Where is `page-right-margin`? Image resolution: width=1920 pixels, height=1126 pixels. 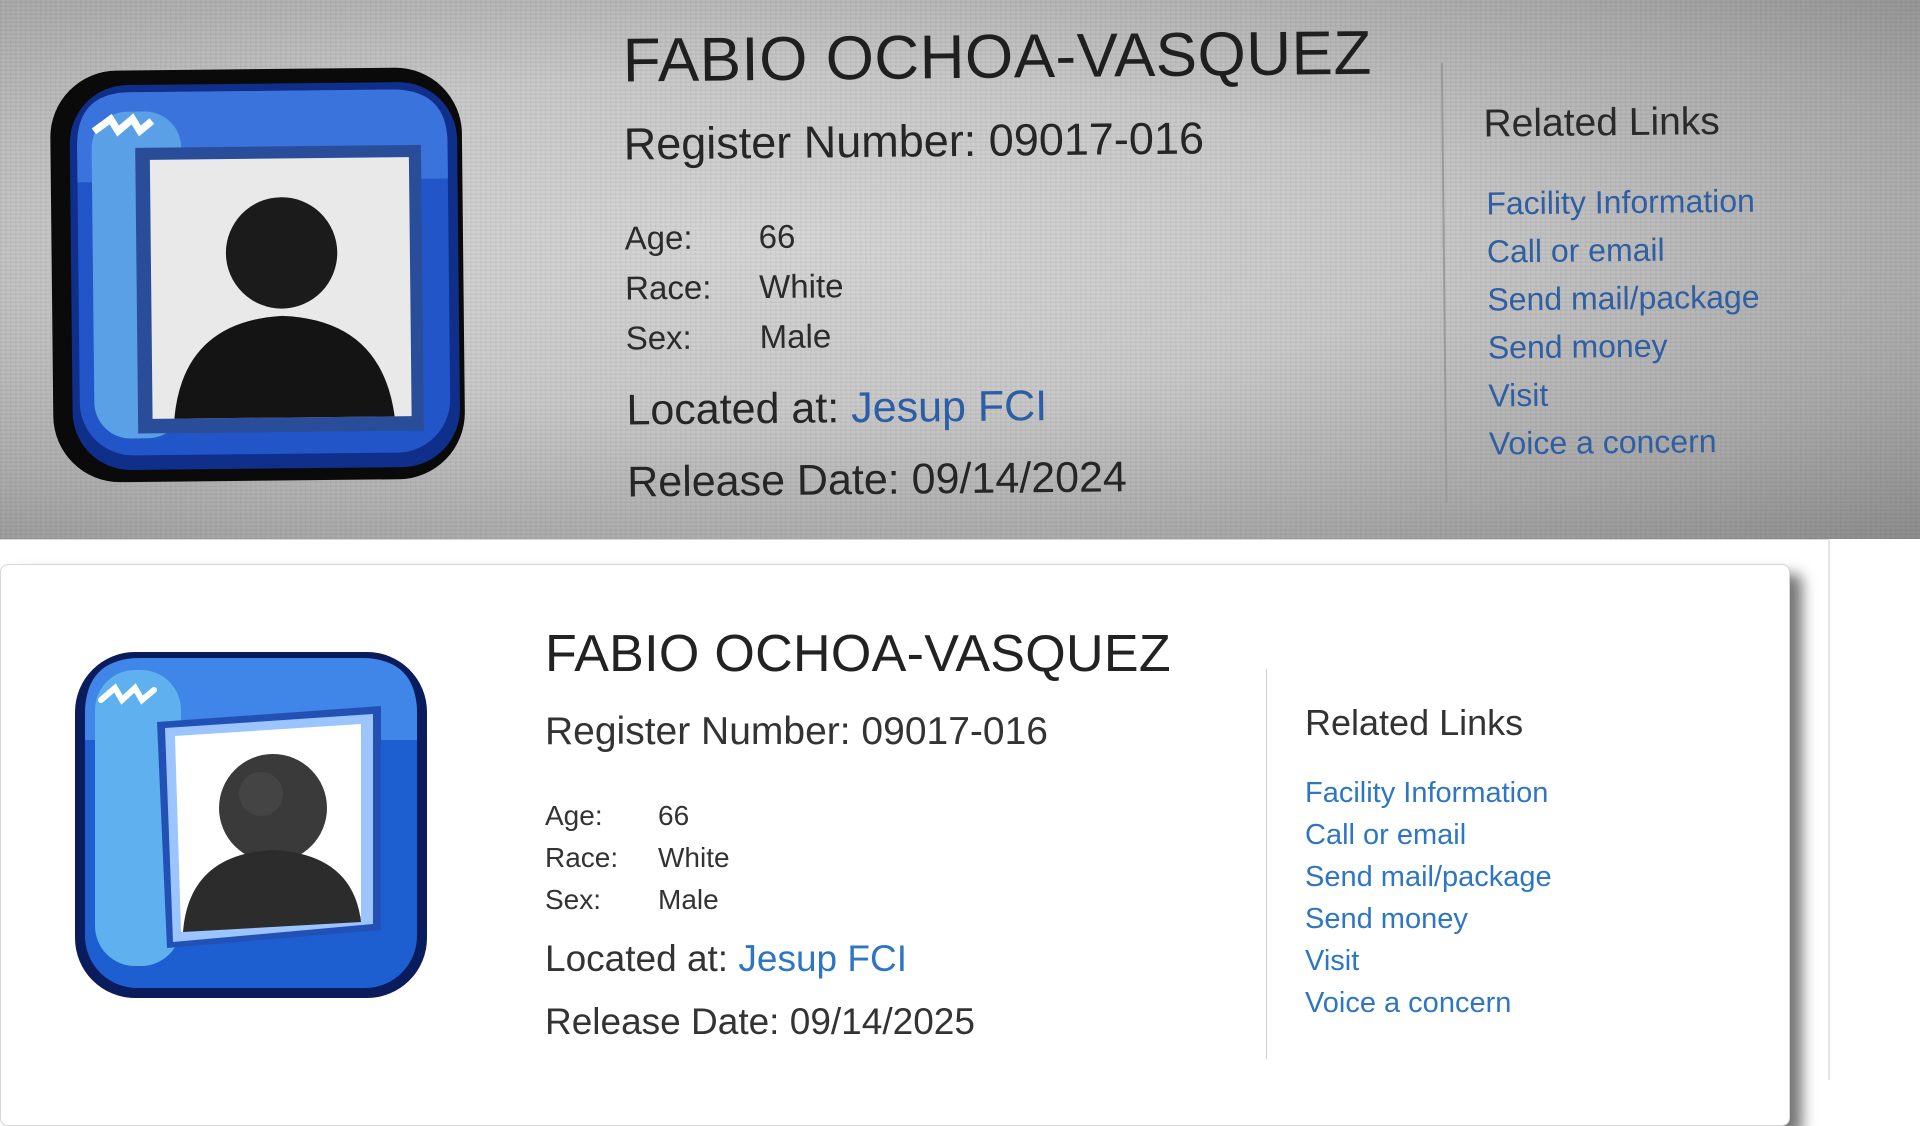 page-right-margin is located at coordinates (1874, 809).